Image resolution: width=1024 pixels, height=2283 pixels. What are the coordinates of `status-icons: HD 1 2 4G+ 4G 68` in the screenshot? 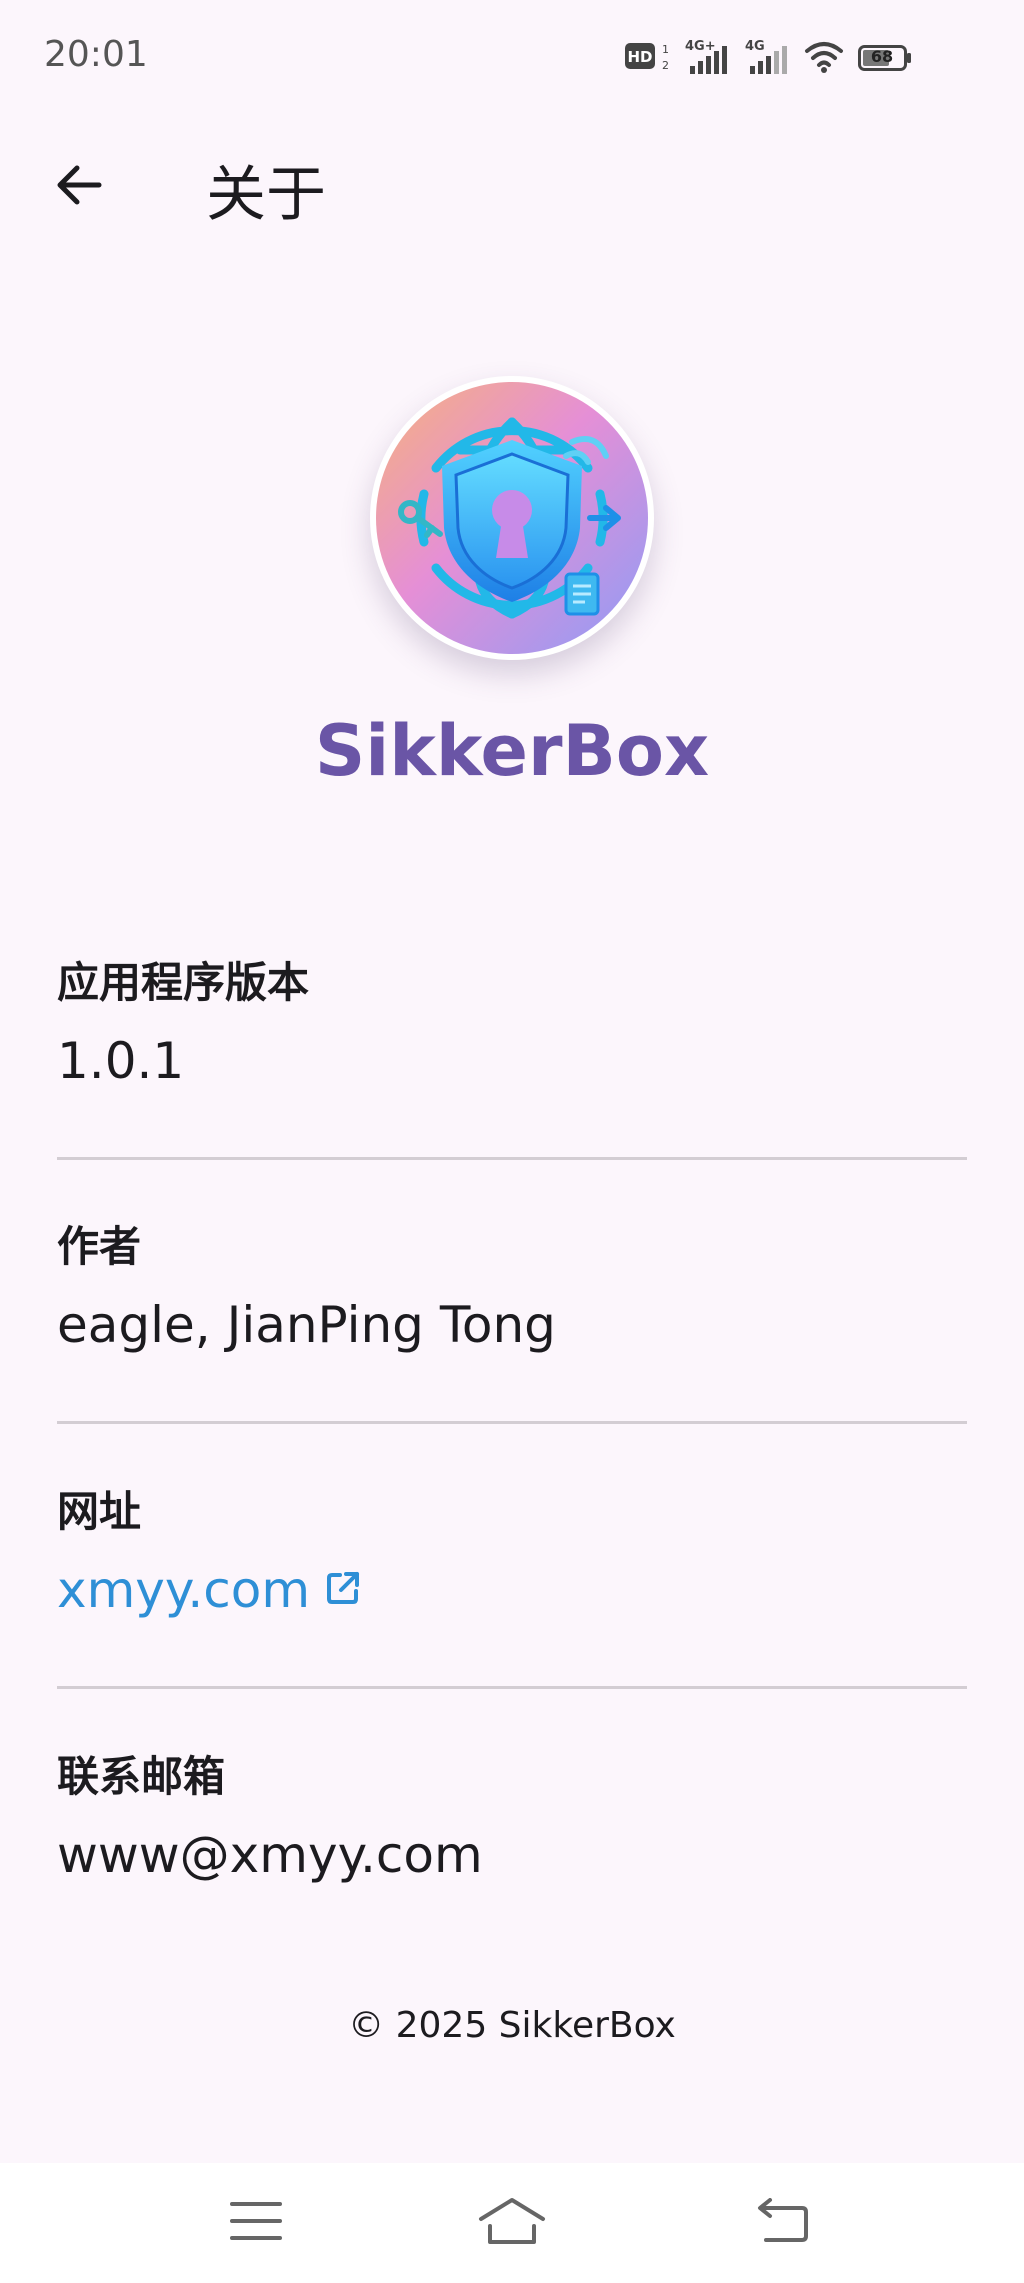 It's located at (768, 58).